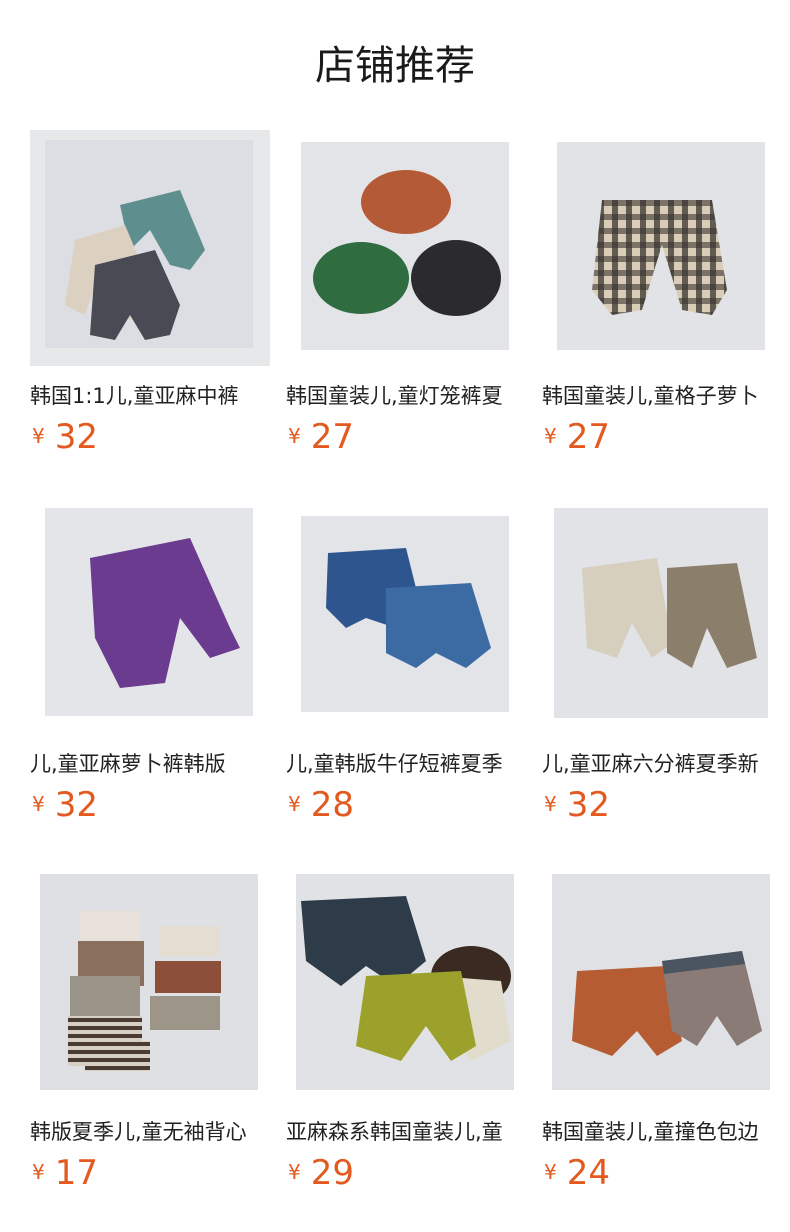 This screenshot has width=790, height=1232. I want to click on product-card-6: 儿,童亚麻六分裤夏季新 ¥32, so click(662, 668).